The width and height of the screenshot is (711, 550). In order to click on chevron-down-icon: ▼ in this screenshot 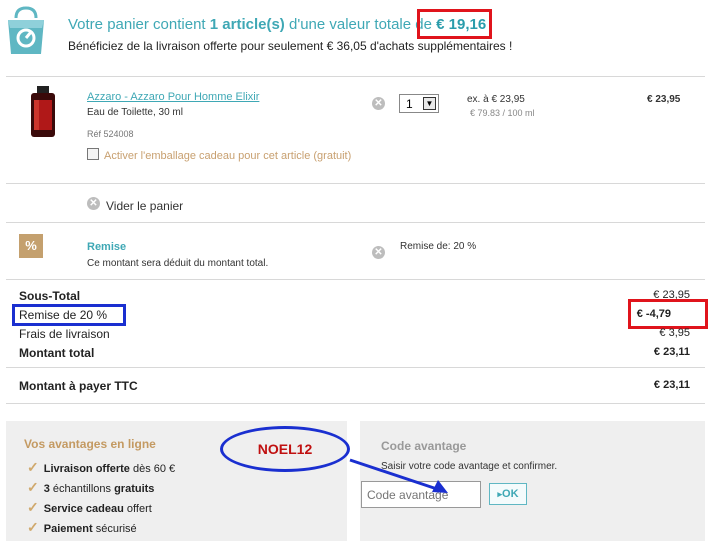, I will do `click(429, 103)`.